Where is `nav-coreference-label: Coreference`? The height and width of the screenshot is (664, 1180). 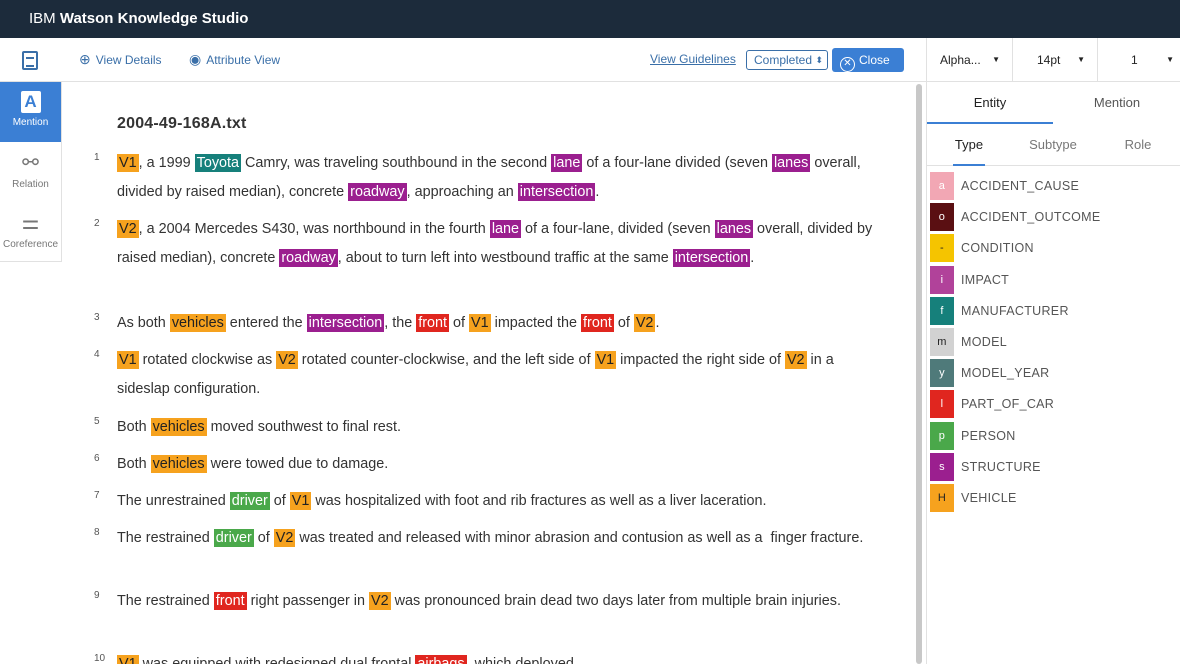 nav-coreference-label: Coreference is located at coordinates (30, 244).